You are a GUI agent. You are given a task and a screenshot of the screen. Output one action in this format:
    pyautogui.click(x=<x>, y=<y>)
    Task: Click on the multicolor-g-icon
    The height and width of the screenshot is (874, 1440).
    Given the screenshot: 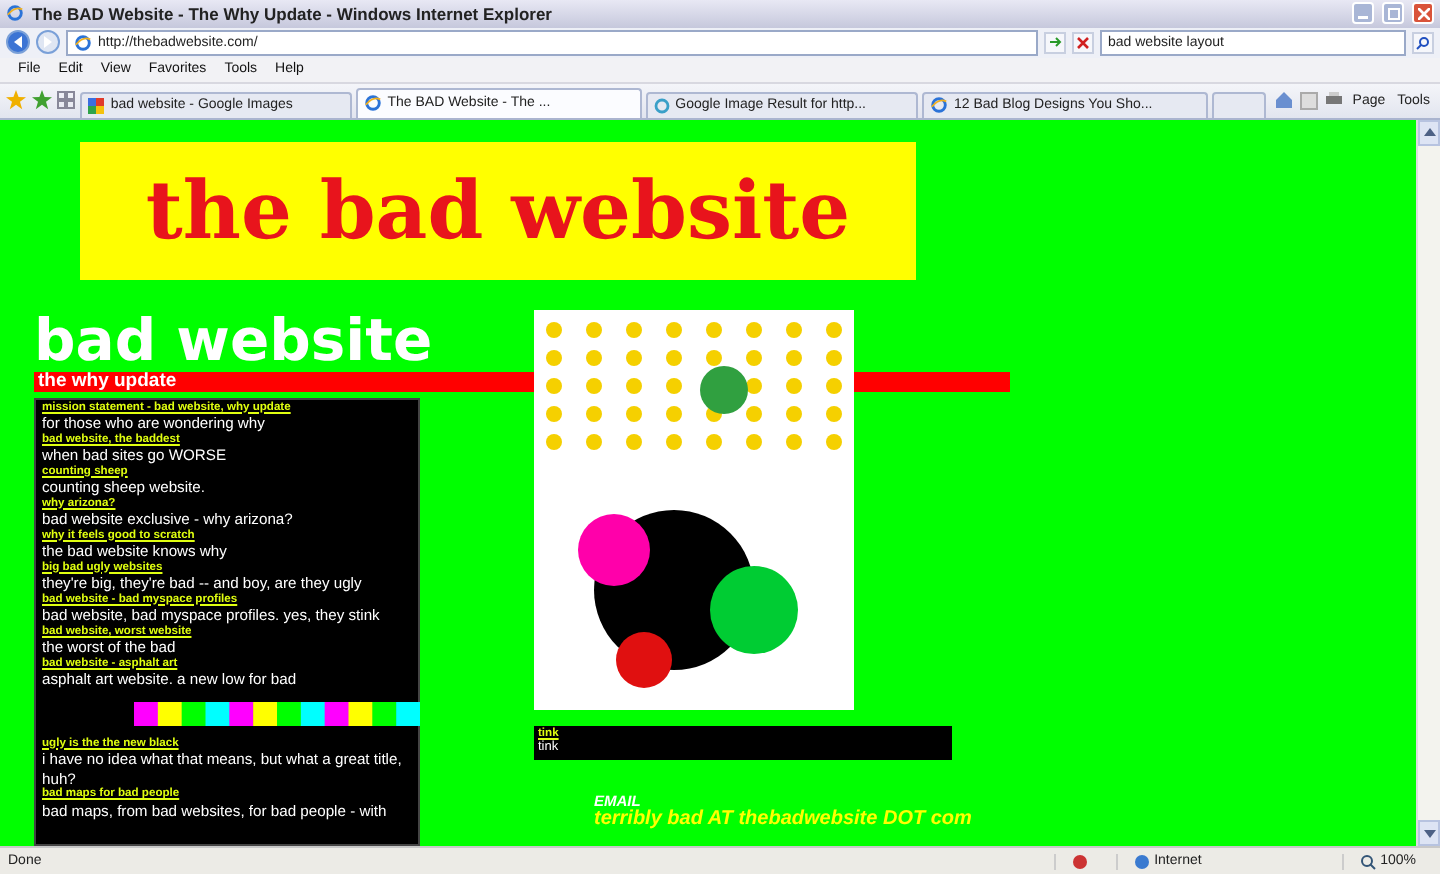 What is the action you would take?
    pyautogui.click(x=96, y=105)
    